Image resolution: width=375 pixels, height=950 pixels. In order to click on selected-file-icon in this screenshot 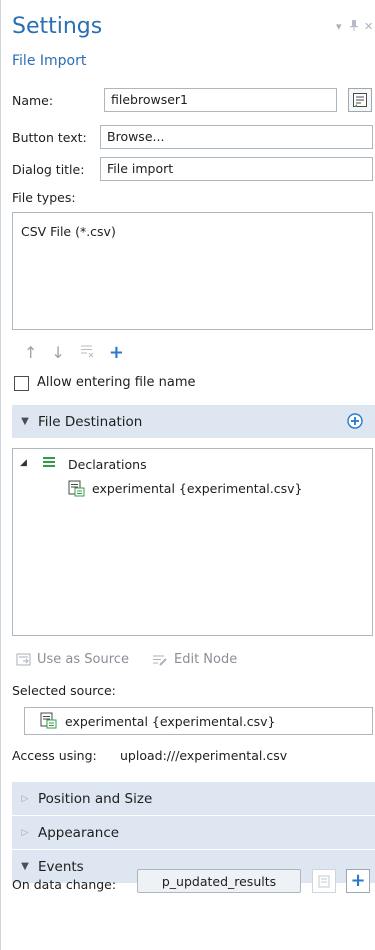, I will do `click(48, 722)`.